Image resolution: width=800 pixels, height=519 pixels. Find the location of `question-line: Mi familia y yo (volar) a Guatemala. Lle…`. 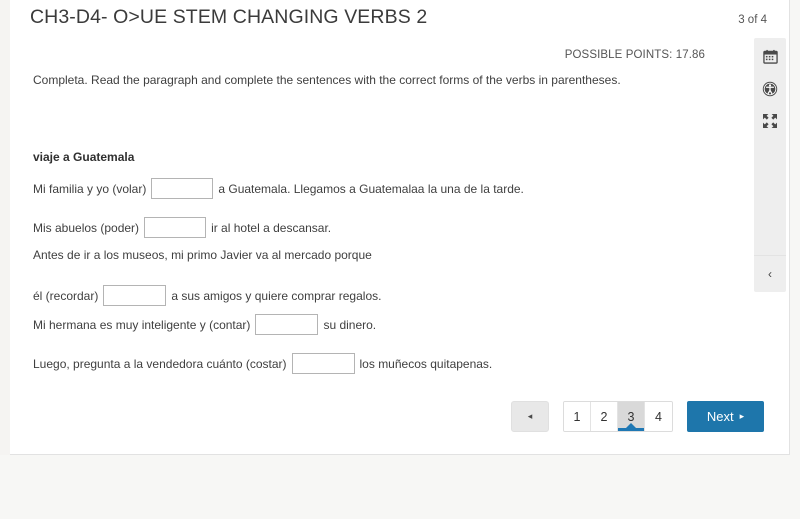

question-line: Mi familia y yo (volar) a Guatemala. Lle… is located at coordinates (278, 188).